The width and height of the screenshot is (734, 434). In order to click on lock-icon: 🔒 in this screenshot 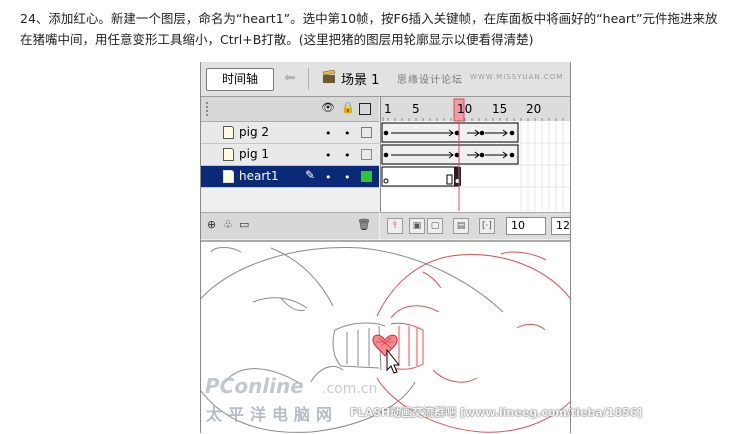, I will do `click(348, 107)`.